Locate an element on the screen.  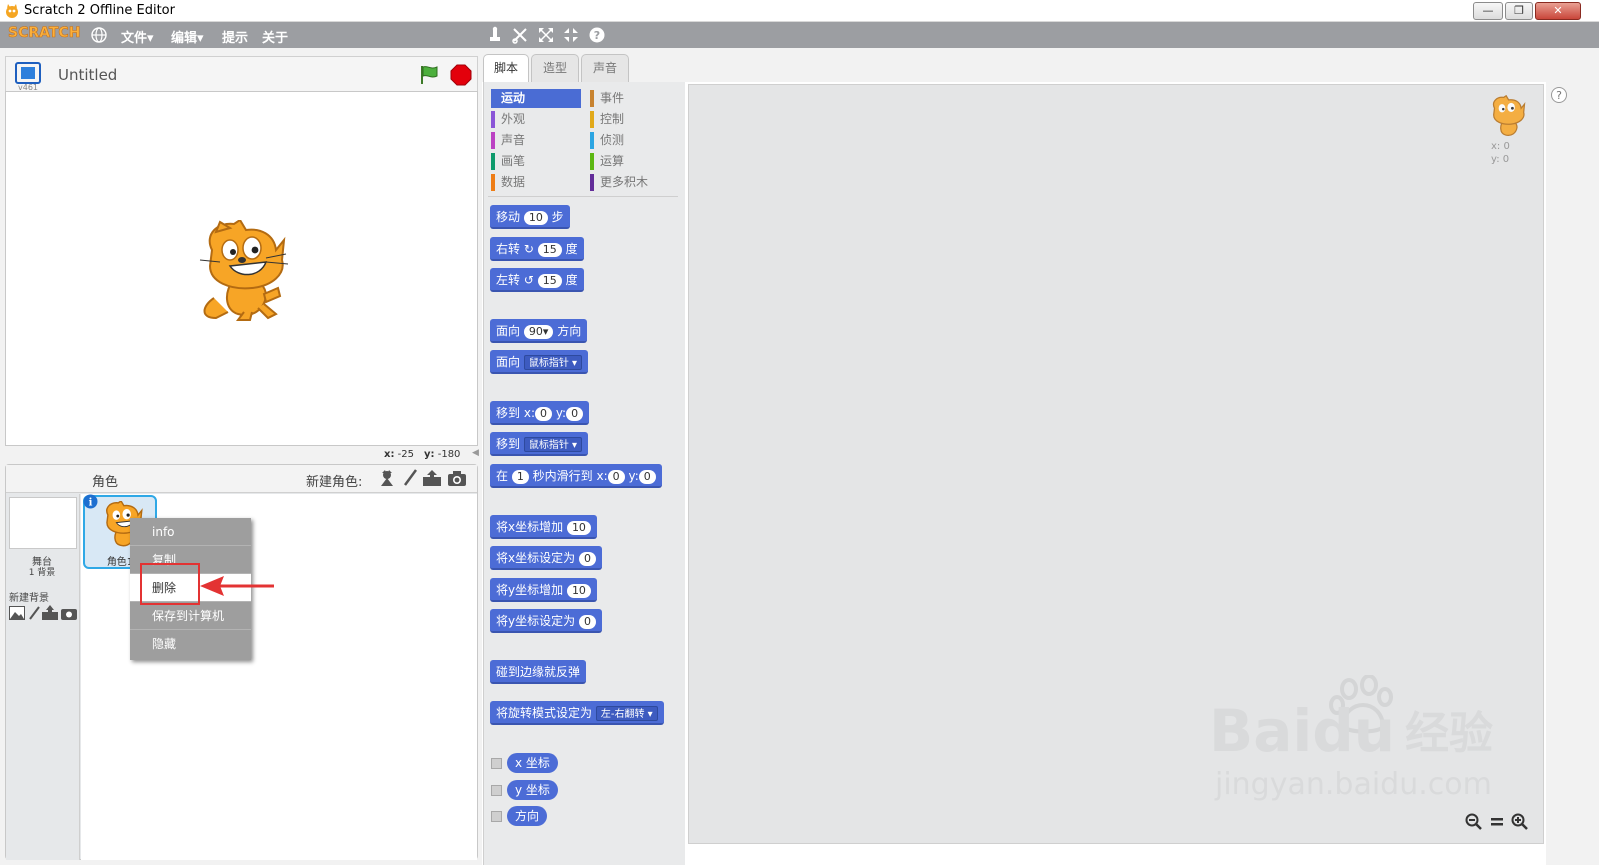
restore-button: ❐ is located at coordinates (1519, 11).